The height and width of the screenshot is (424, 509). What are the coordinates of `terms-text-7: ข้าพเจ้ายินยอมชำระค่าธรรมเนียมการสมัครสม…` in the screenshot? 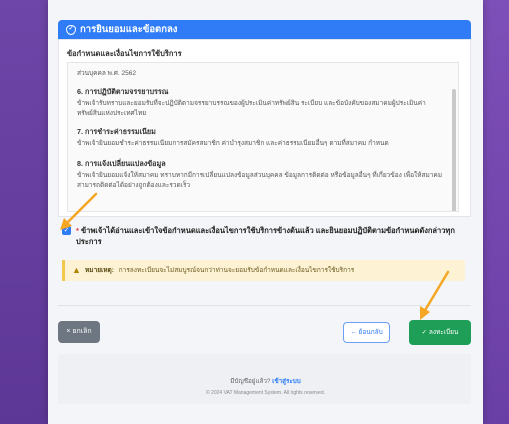 It's located at (233, 143).